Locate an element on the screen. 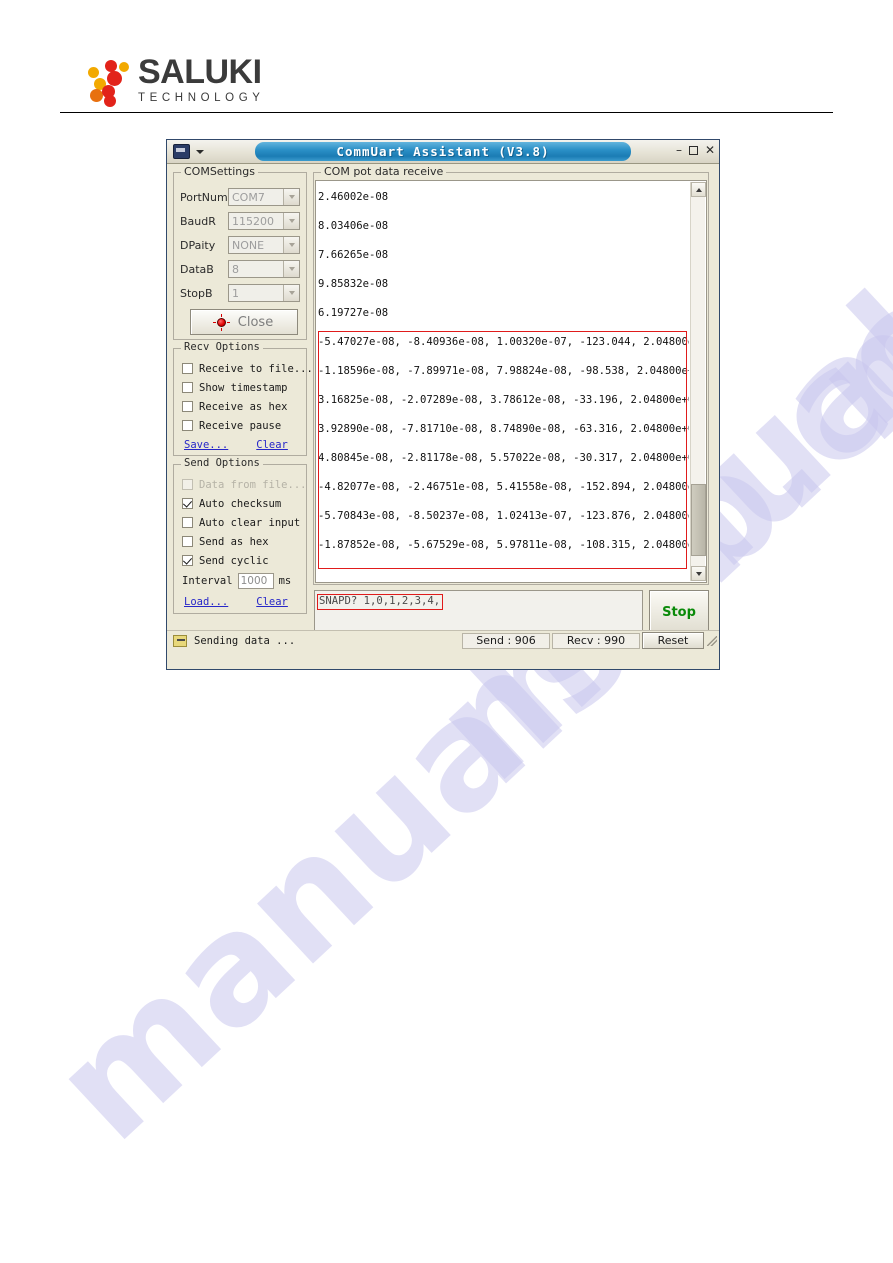  close-window-button: ✕ is located at coordinates (710, 150).